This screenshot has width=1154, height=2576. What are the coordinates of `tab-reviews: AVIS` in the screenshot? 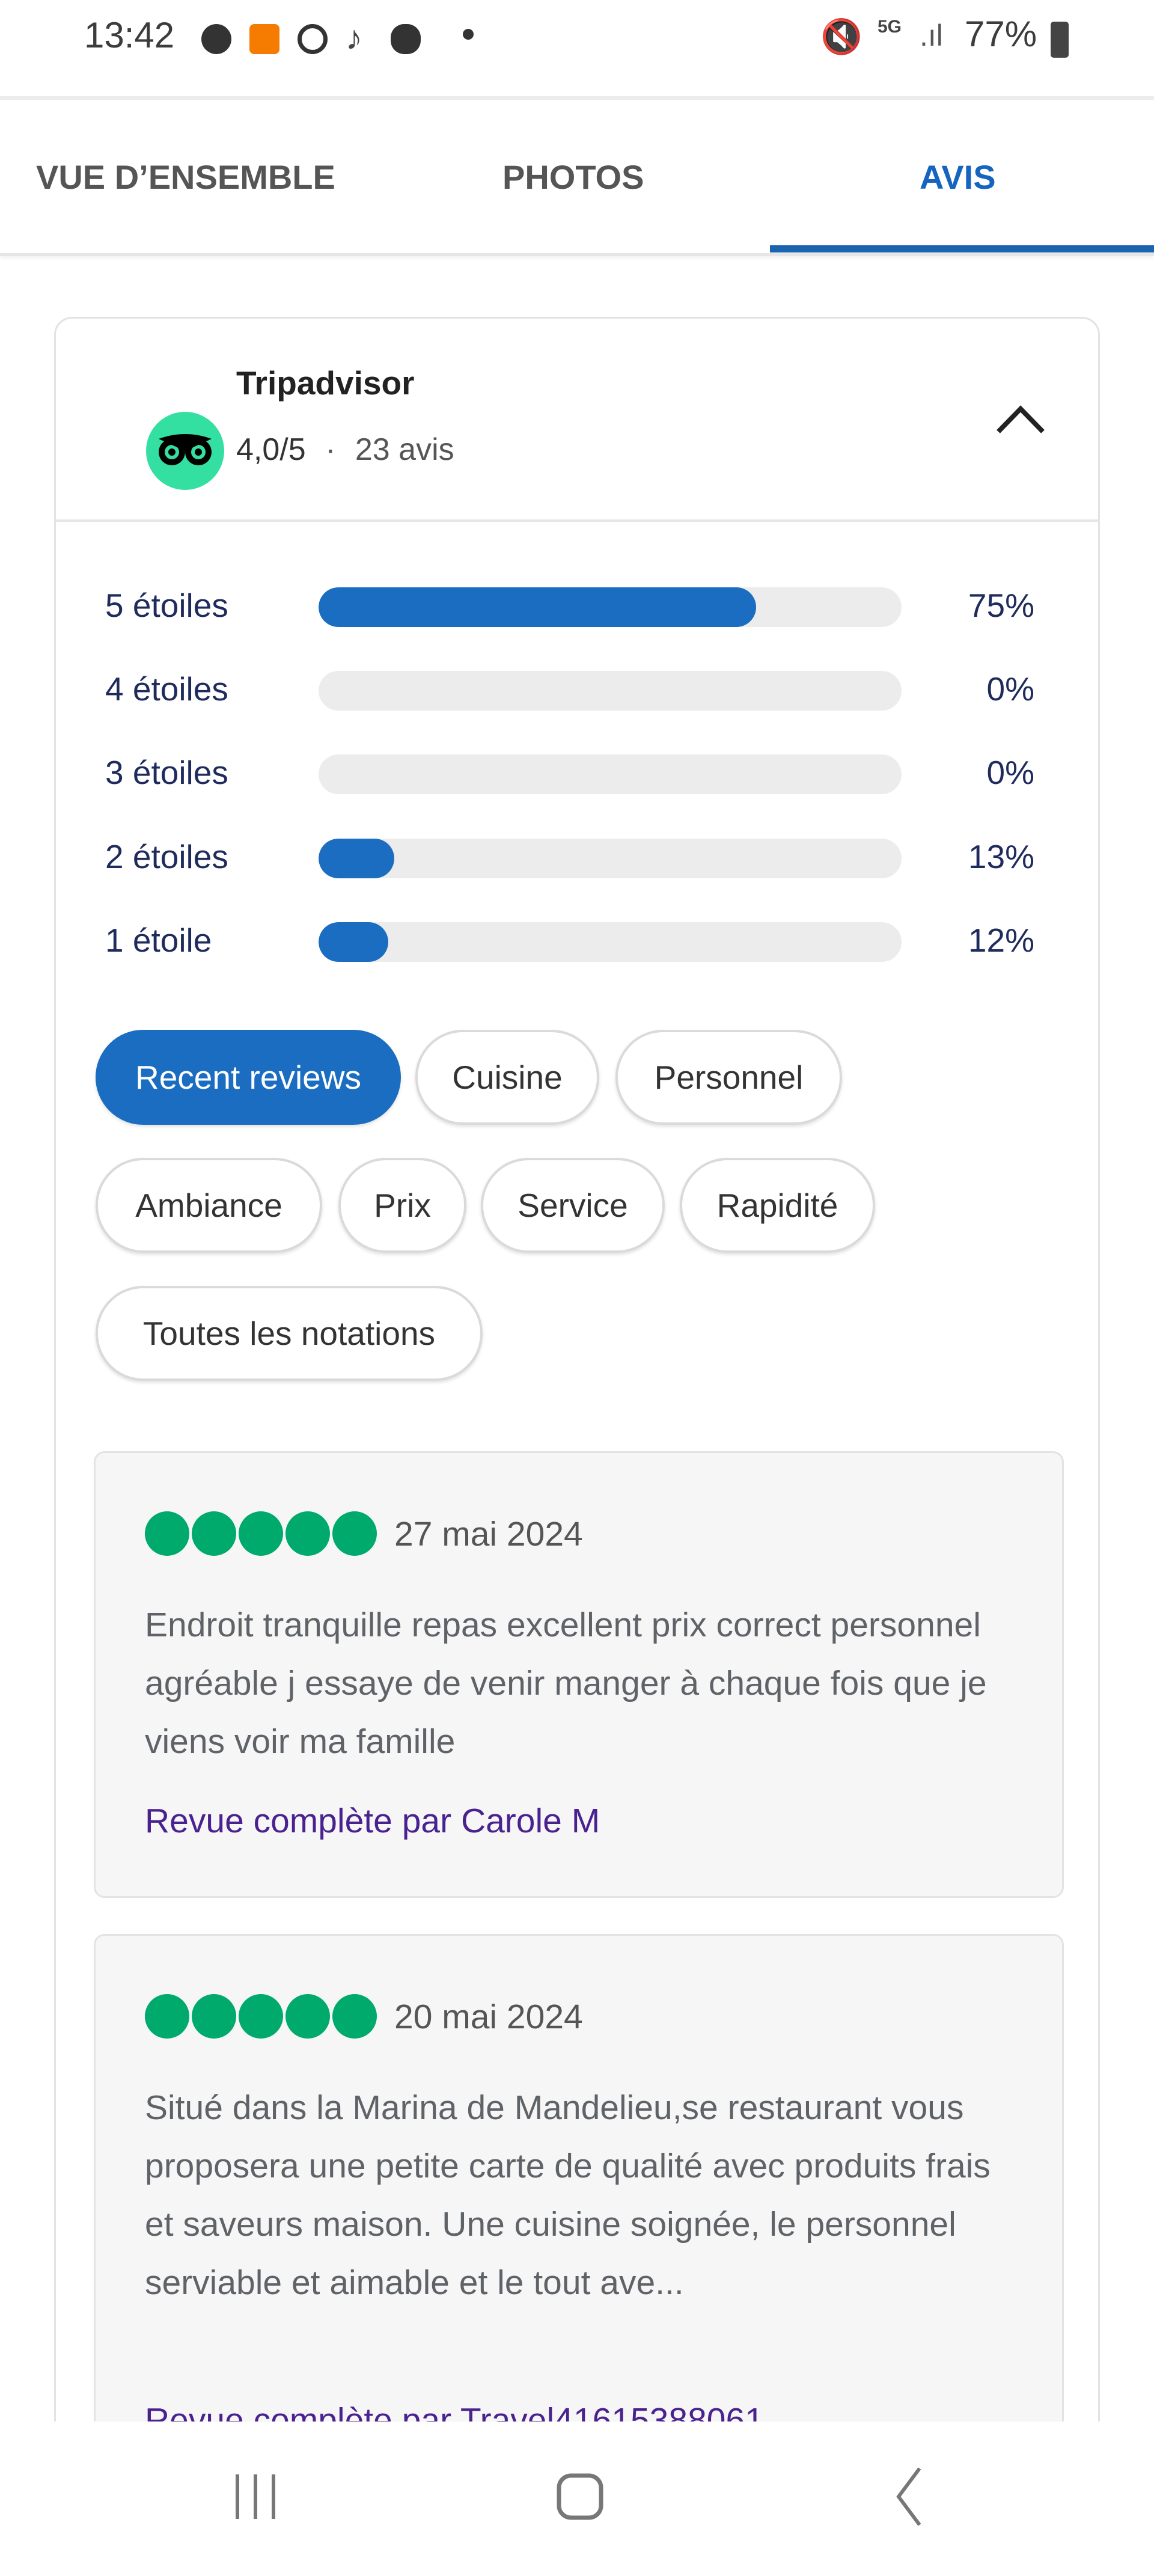 It's located at (958, 177).